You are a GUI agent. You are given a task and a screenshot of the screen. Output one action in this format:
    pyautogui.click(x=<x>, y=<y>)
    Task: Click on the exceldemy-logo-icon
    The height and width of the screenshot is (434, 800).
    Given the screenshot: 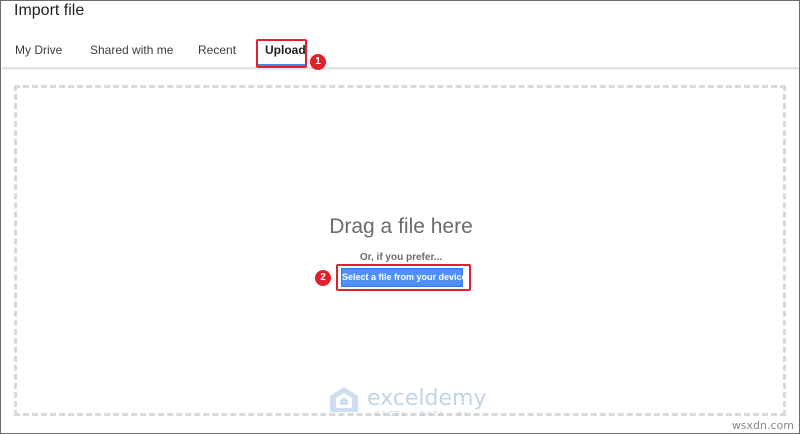 What is the action you would take?
    pyautogui.click(x=344, y=399)
    